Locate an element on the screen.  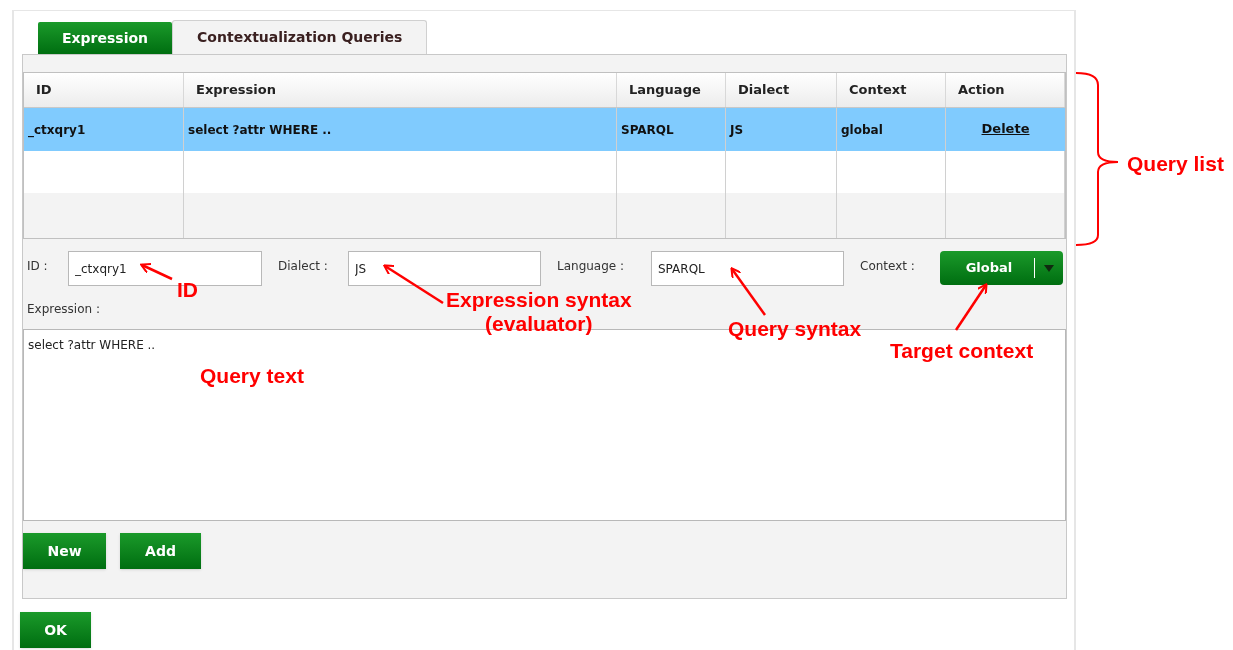
column-header: Dialect is located at coordinates (781, 90).